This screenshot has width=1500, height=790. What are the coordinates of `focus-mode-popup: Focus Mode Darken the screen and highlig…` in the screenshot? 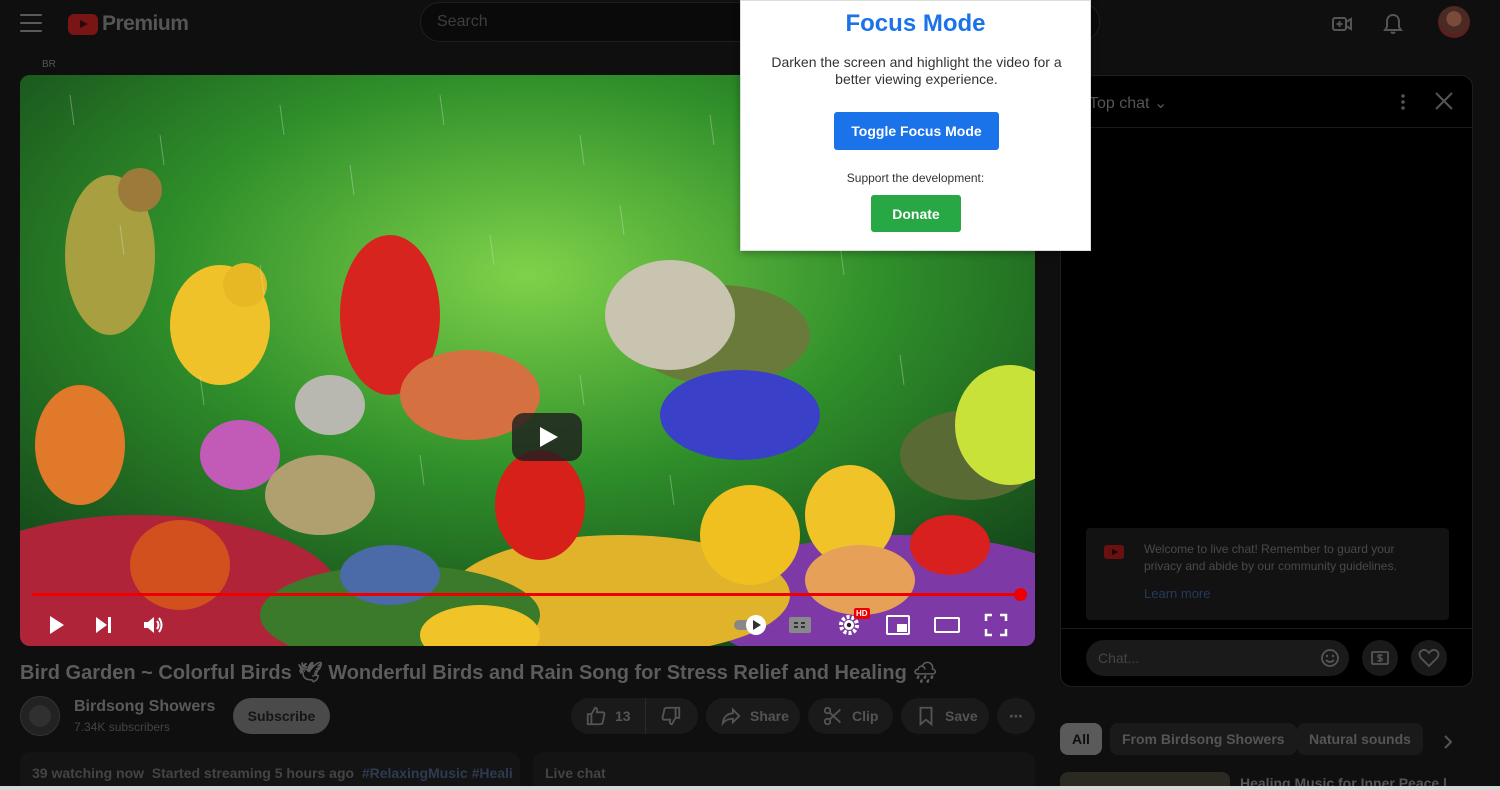 It's located at (915, 125).